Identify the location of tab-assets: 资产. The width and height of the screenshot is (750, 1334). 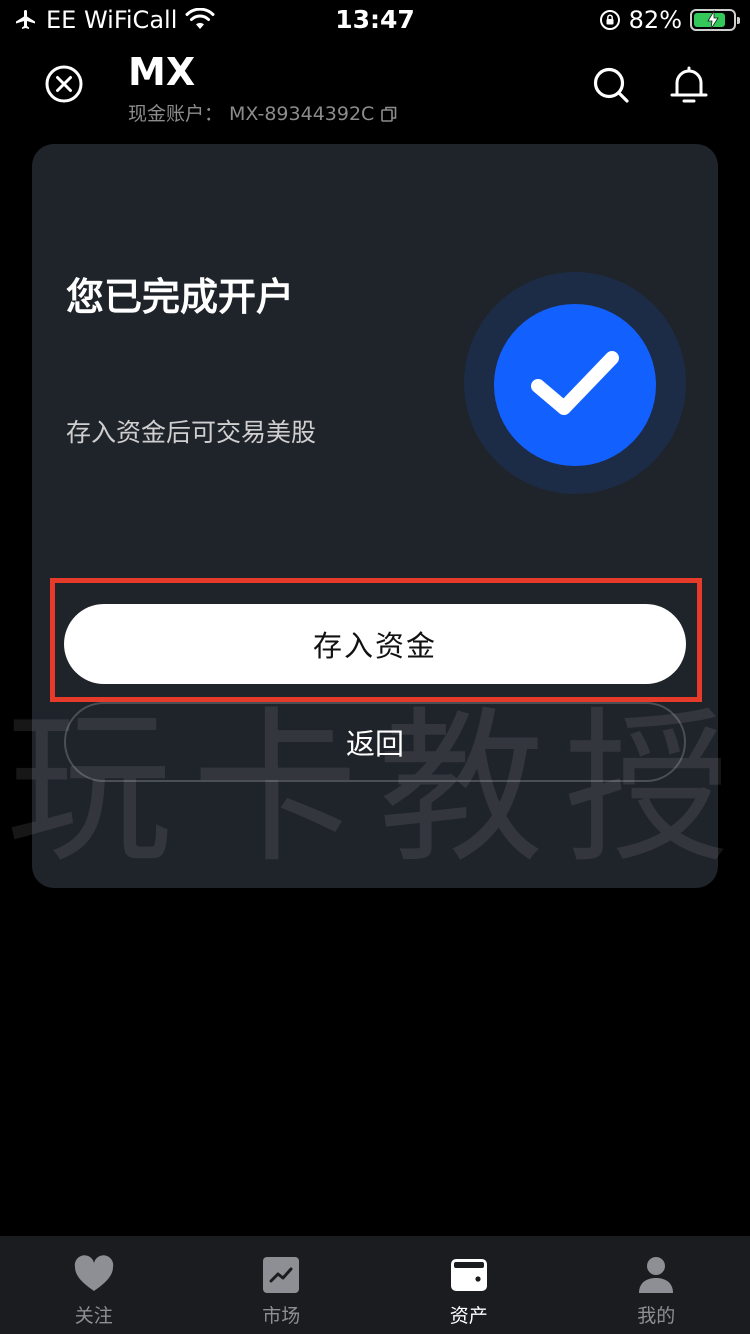
(469, 1285).